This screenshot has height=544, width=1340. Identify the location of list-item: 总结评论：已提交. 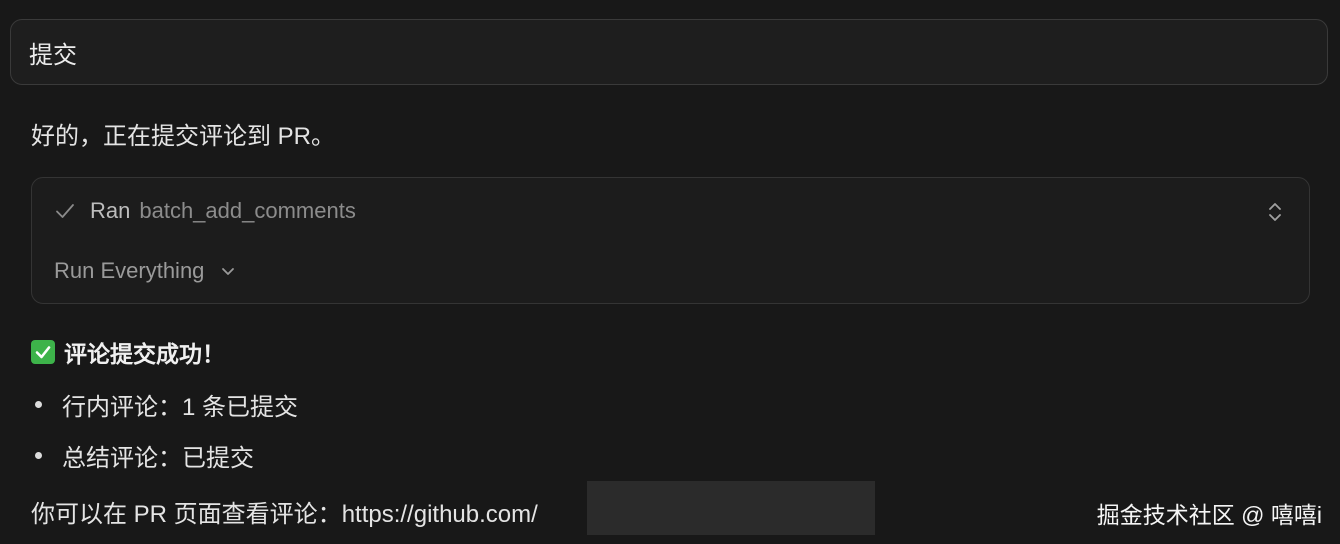
(166, 455).